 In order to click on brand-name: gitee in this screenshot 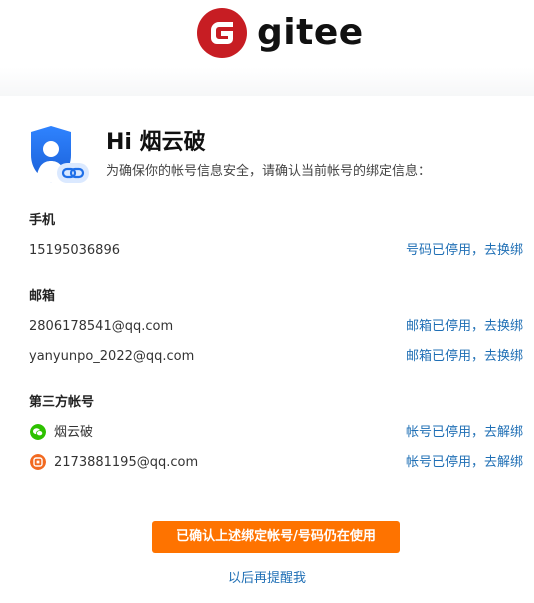, I will do `click(310, 32)`.